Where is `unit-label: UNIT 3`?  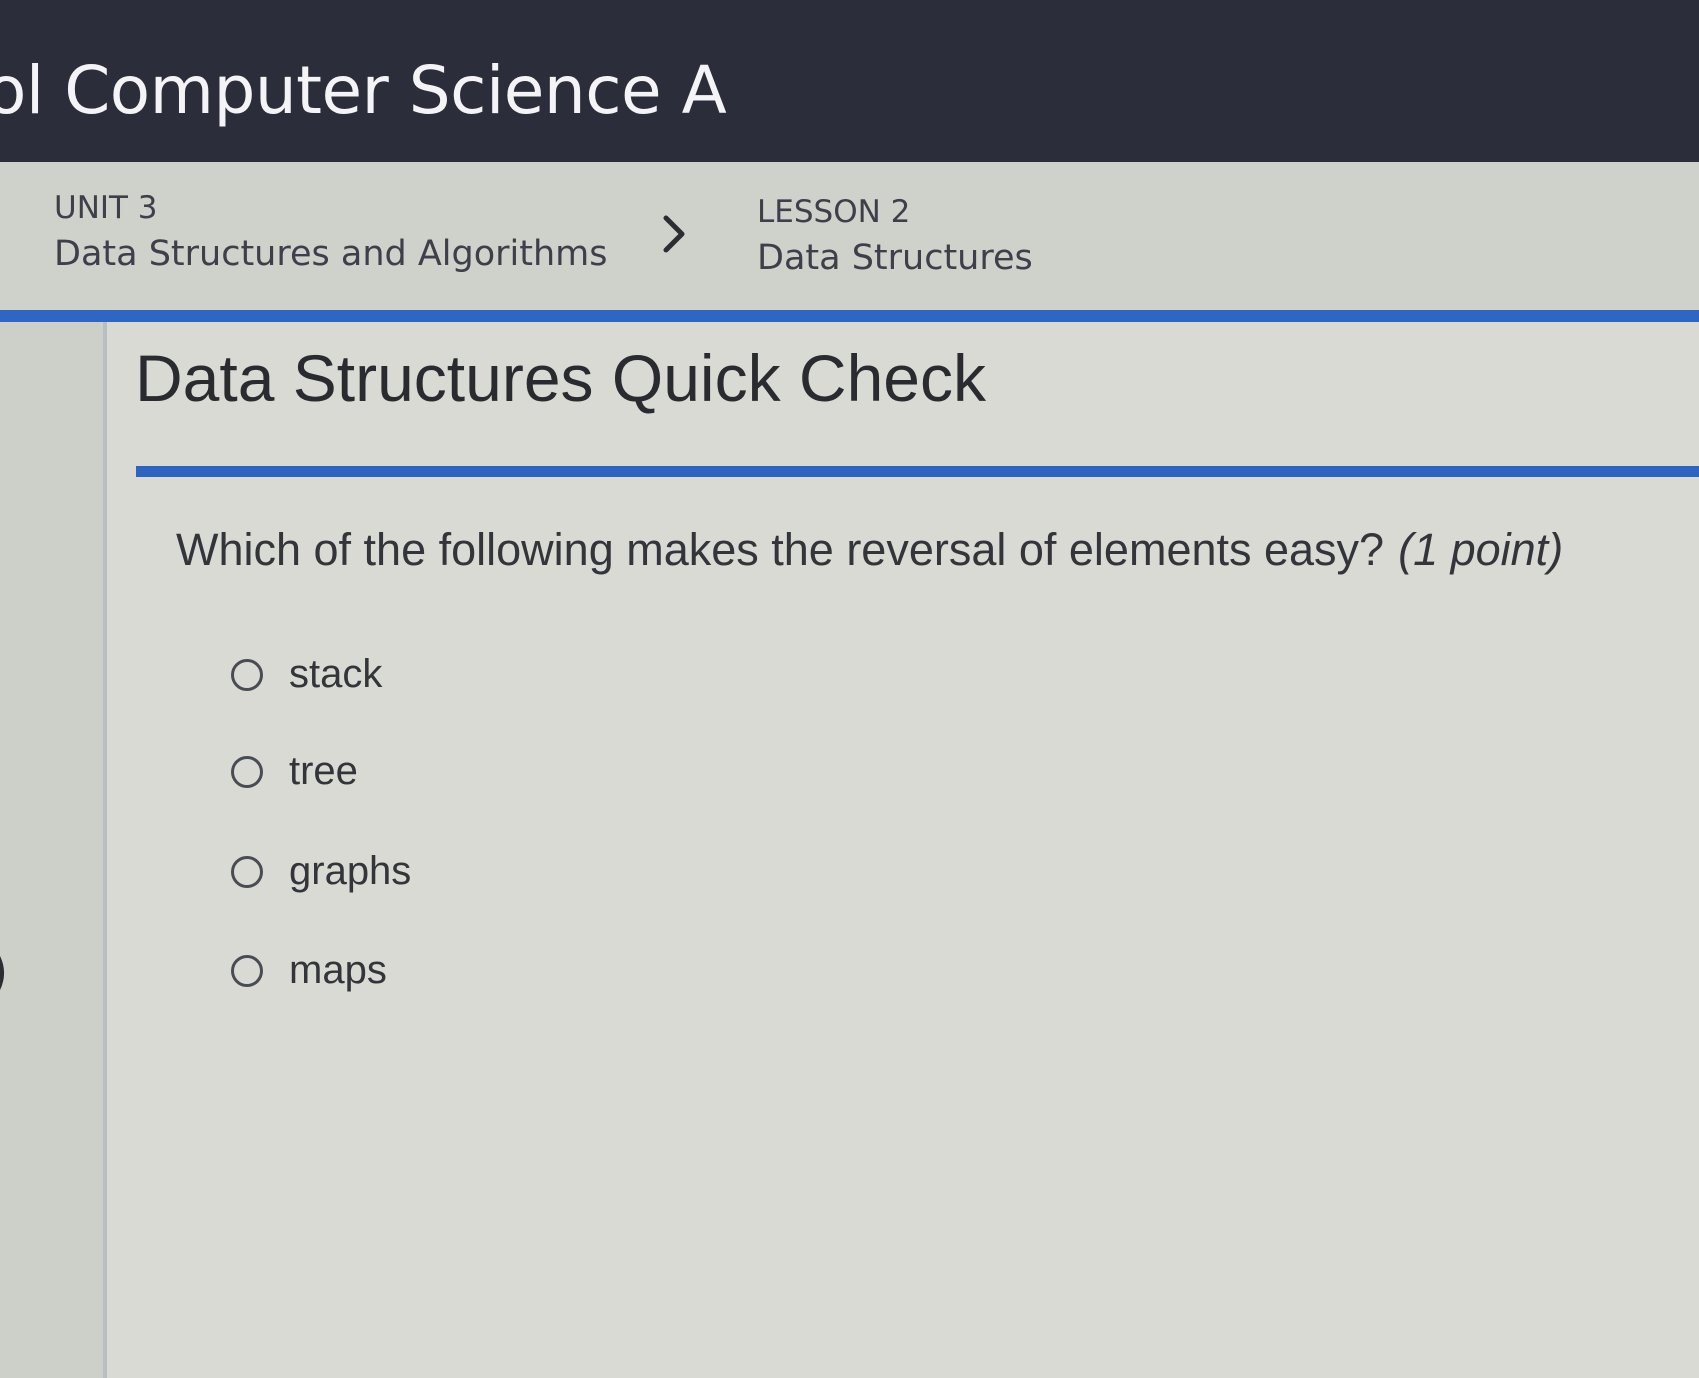
unit-label: UNIT 3 is located at coordinates (106, 208).